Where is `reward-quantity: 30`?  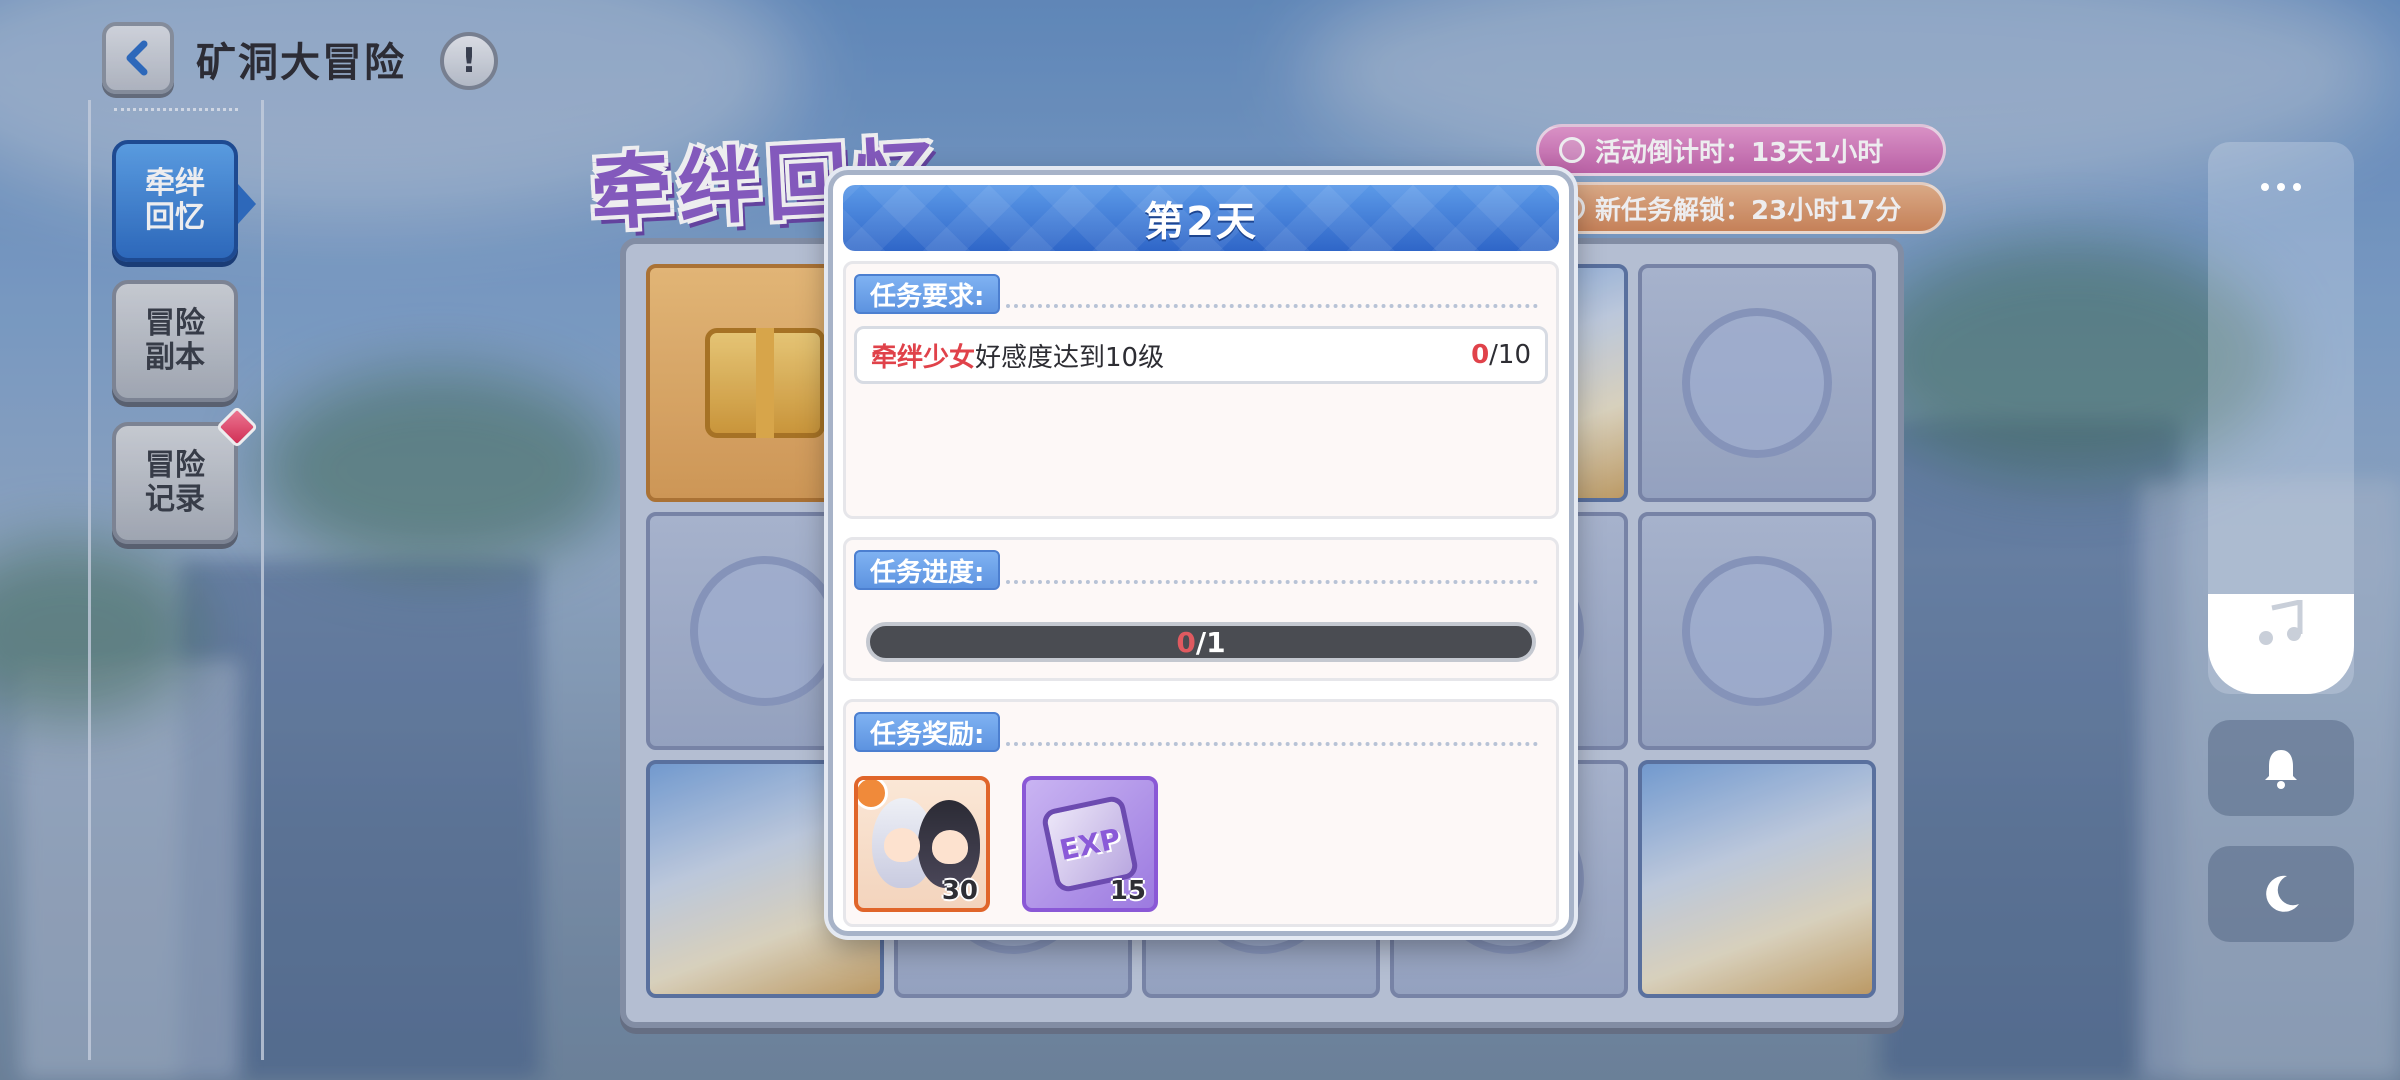
reward-quantity: 30 is located at coordinates (959, 891).